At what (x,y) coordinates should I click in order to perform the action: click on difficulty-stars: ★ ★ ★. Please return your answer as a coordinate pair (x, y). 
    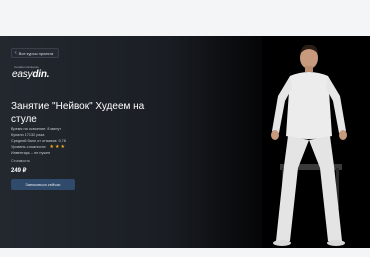
    Looking at the image, I should click on (57, 146).